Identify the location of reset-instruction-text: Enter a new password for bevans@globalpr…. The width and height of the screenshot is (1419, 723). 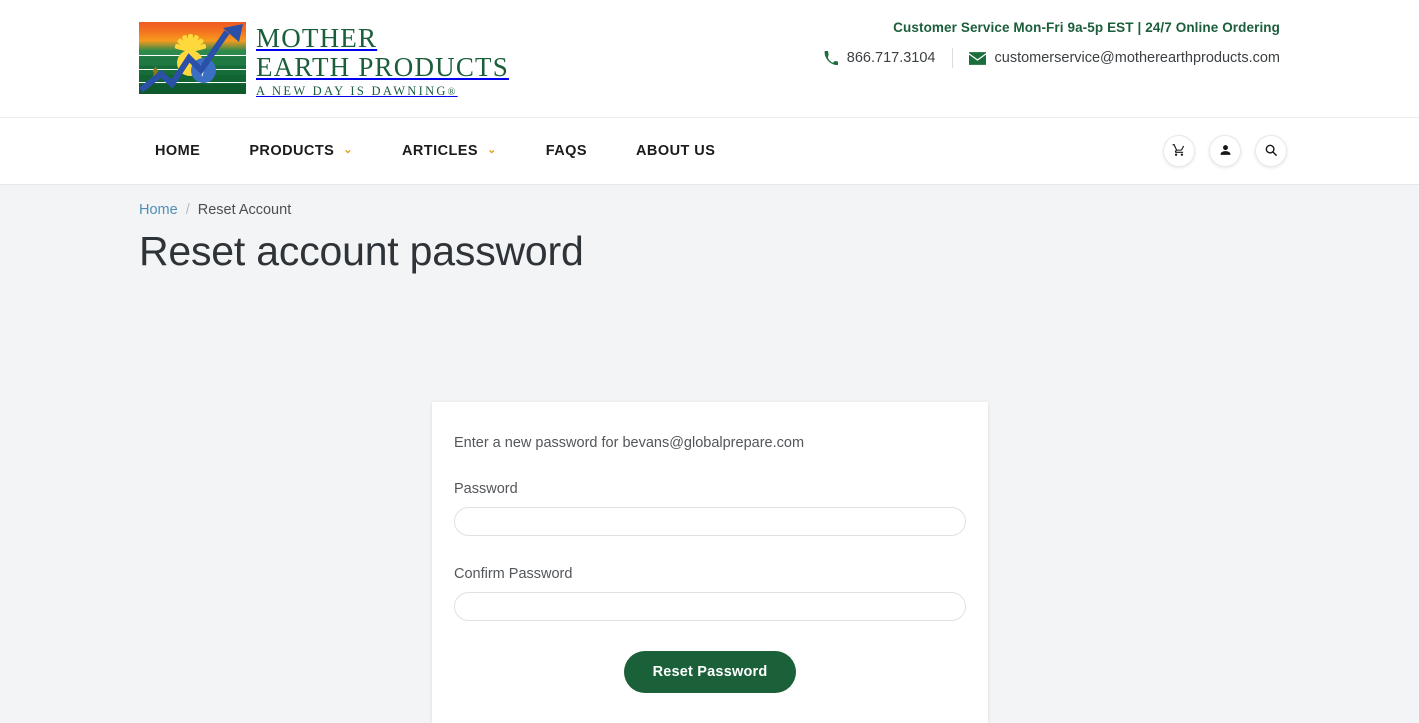
(629, 443).